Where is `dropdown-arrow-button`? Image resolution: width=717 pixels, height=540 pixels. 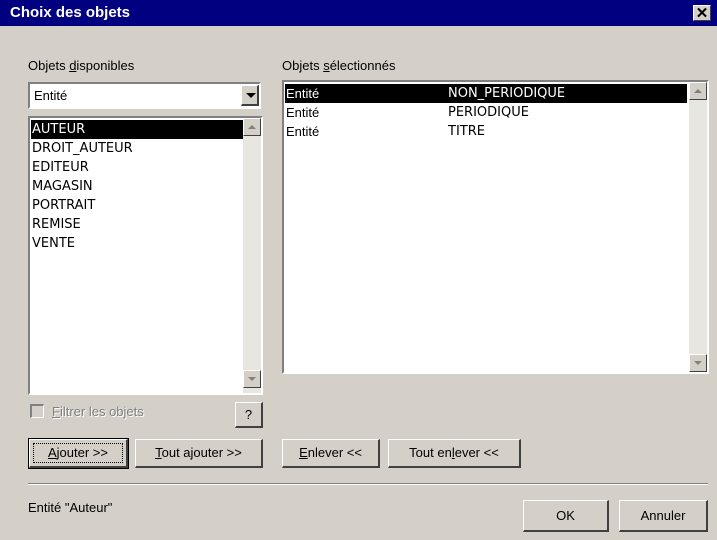
dropdown-arrow-button is located at coordinates (250, 95).